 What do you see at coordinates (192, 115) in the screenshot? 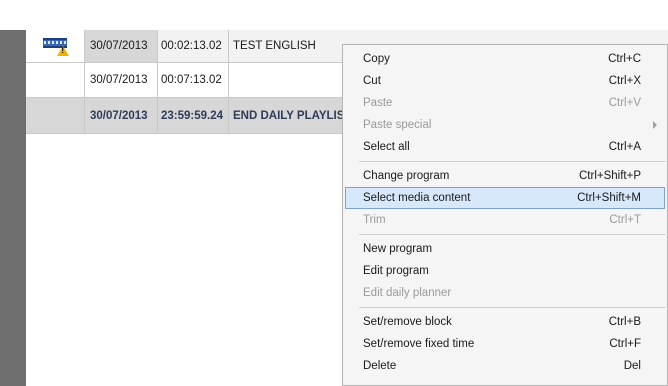
I see `time-cell: 23:59:59.24` at bounding box center [192, 115].